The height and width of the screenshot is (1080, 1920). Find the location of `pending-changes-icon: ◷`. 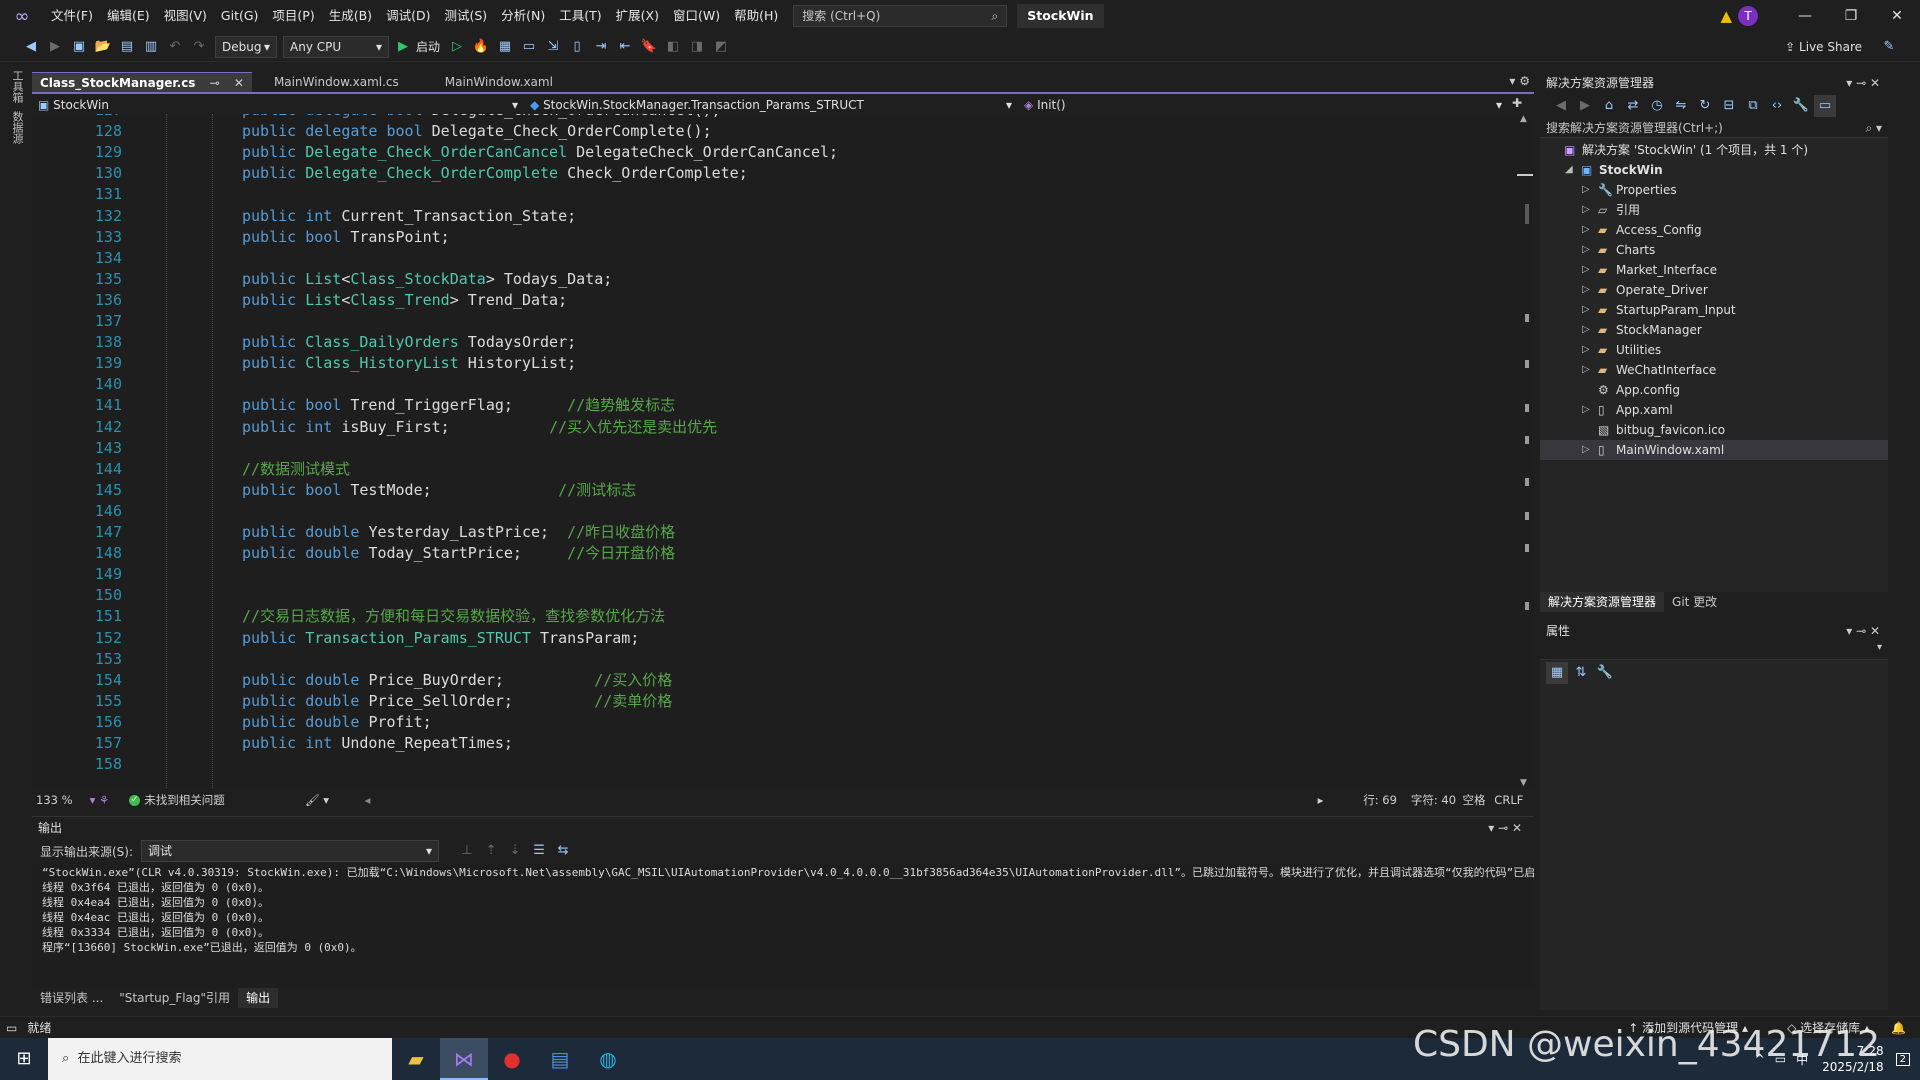

pending-changes-icon: ◷ is located at coordinates (1657, 106).